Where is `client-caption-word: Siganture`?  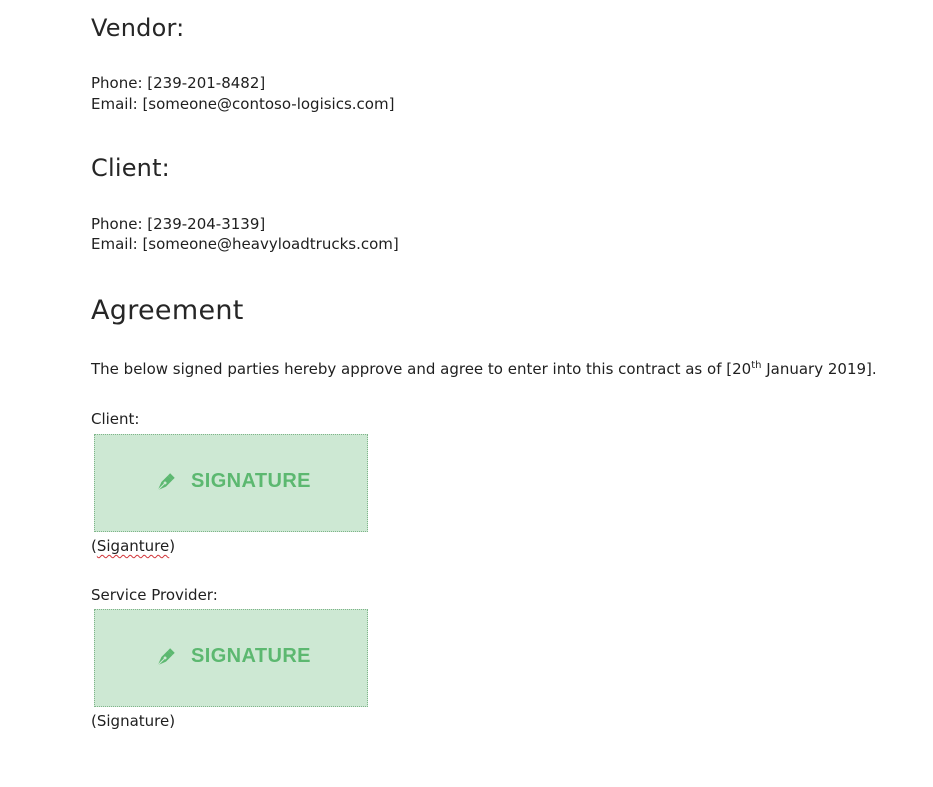
client-caption-word: Siganture is located at coordinates (133, 546).